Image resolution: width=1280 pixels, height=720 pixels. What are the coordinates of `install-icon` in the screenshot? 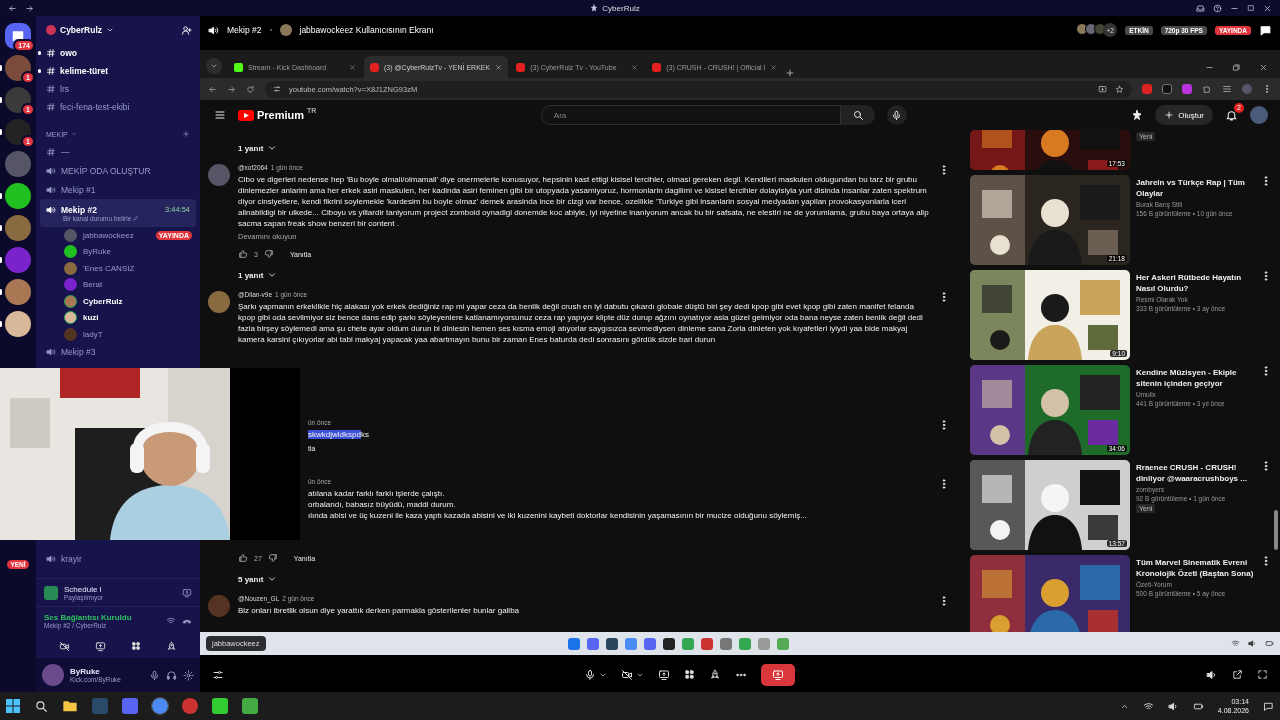 It's located at (1102, 89).